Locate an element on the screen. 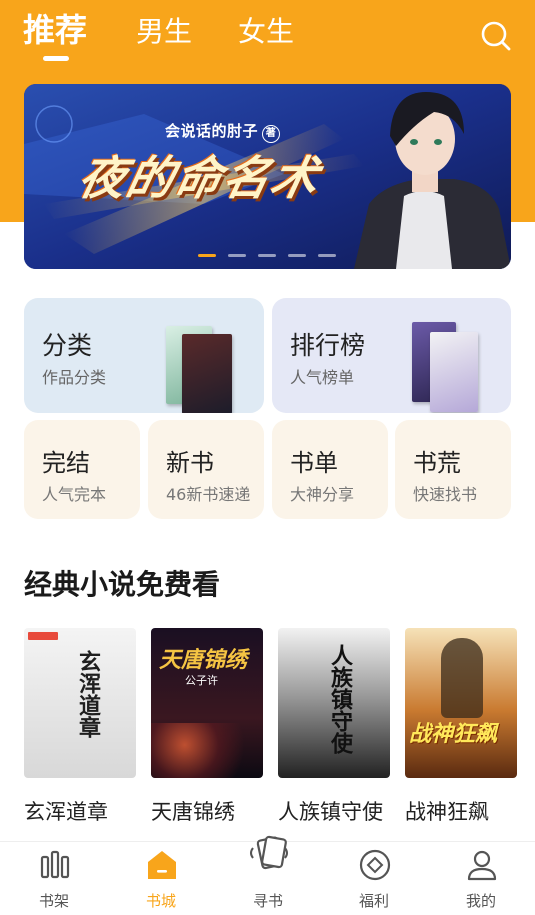 The image size is (535, 915). book-cover: 人族镇守使 is located at coordinates (334, 703).